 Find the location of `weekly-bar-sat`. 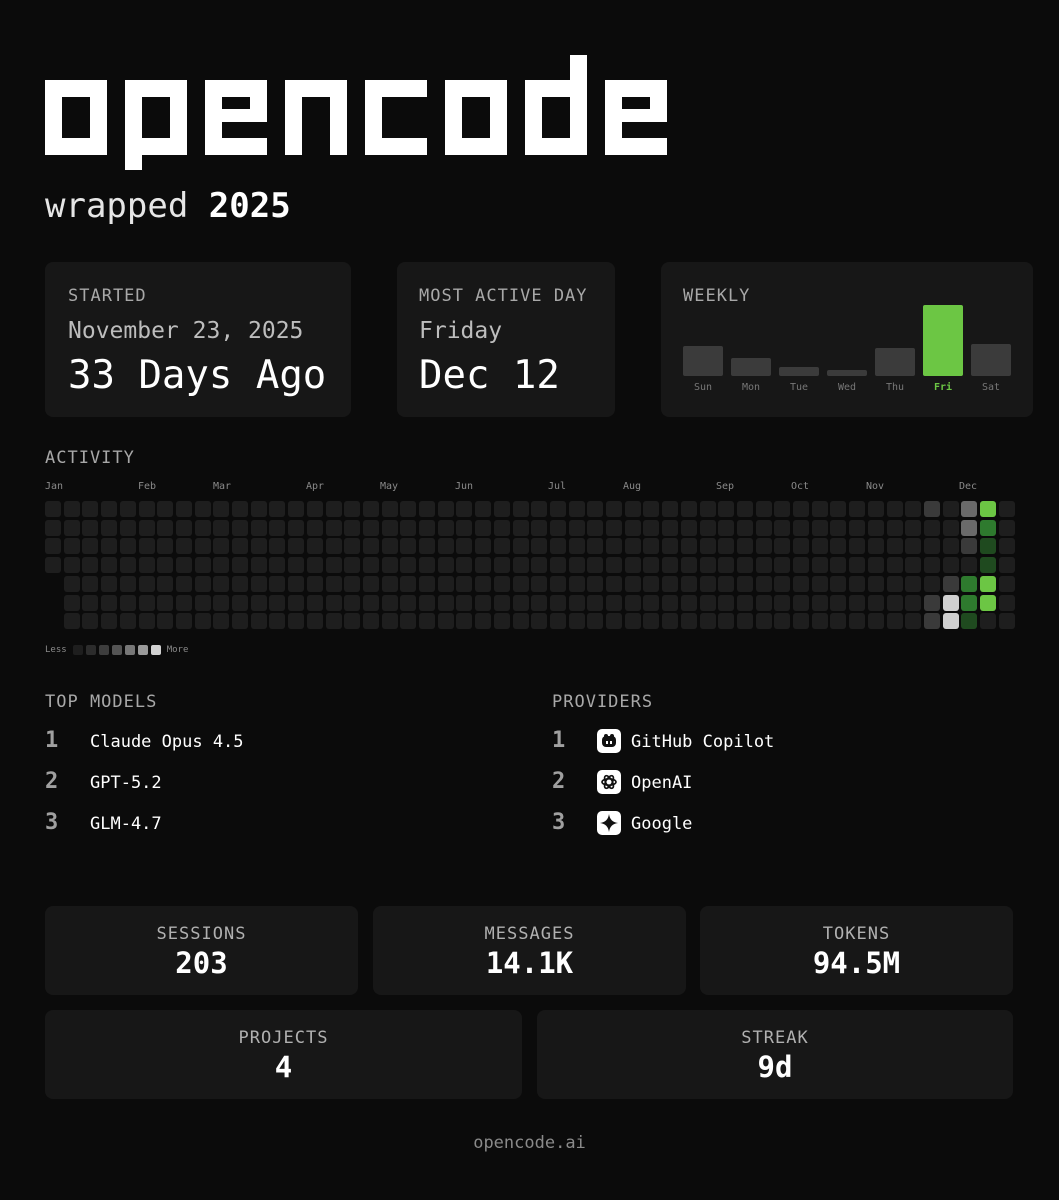

weekly-bar-sat is located at coordinates (991, 360).